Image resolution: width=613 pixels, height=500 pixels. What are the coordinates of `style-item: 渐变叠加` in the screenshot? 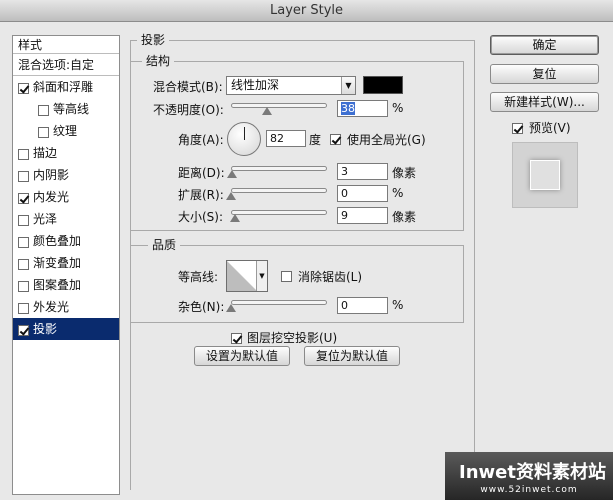 It's located at (66, 263).